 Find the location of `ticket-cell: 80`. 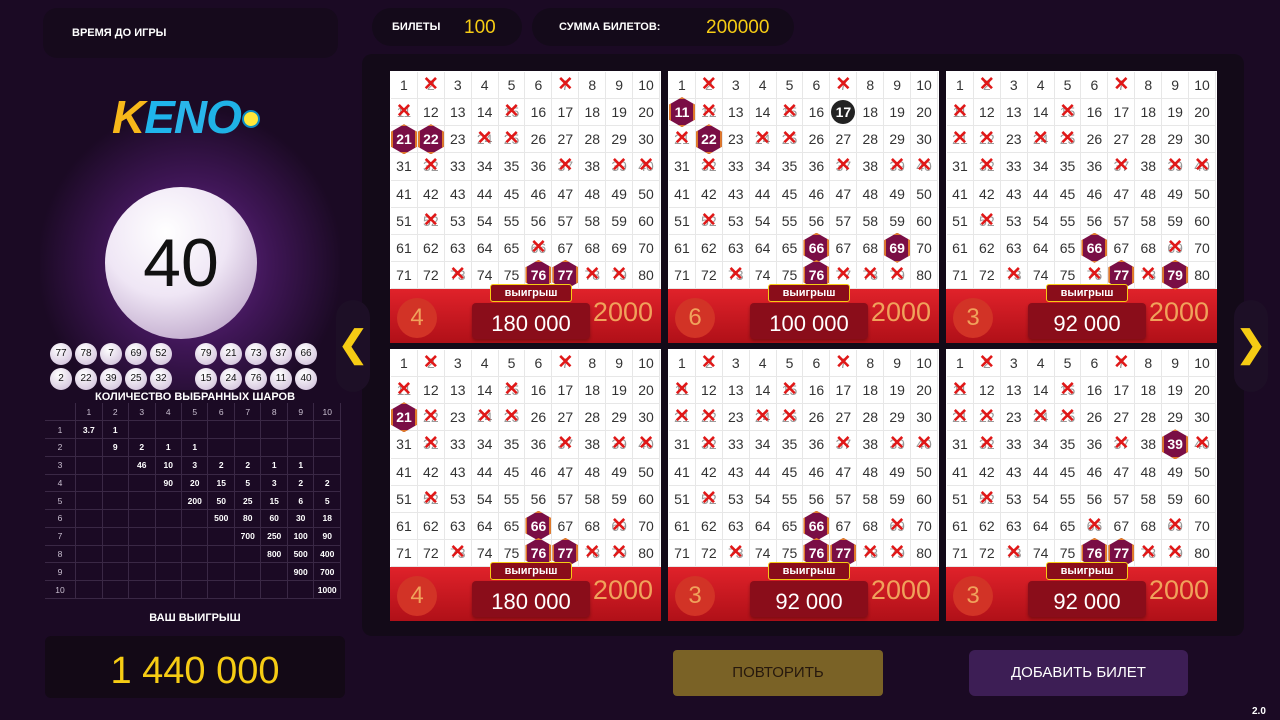

ticket-cell: 80 is located at coordinates (1202, 553).